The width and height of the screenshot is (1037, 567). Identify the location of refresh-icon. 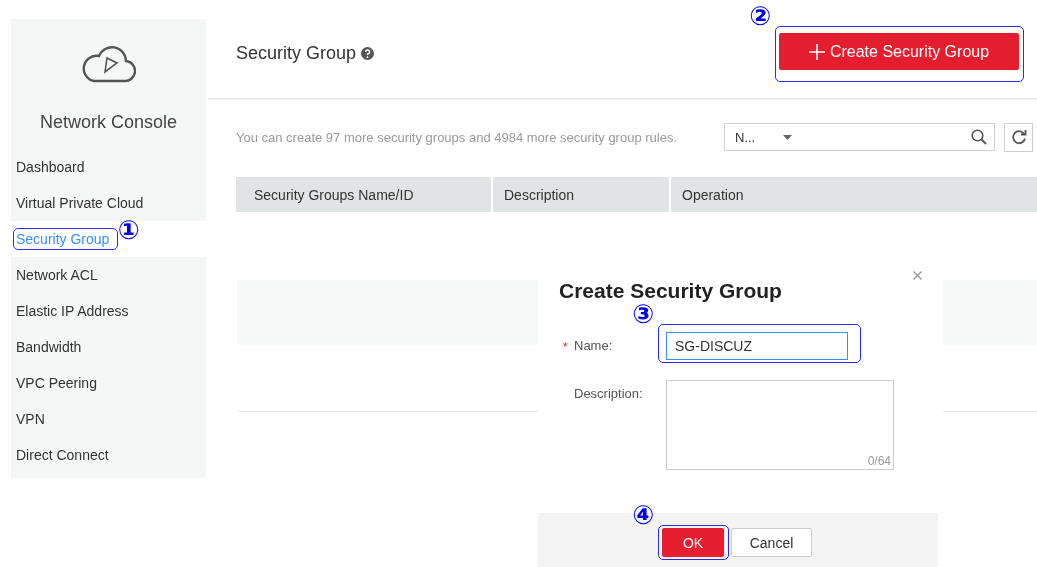
(1018, 137).